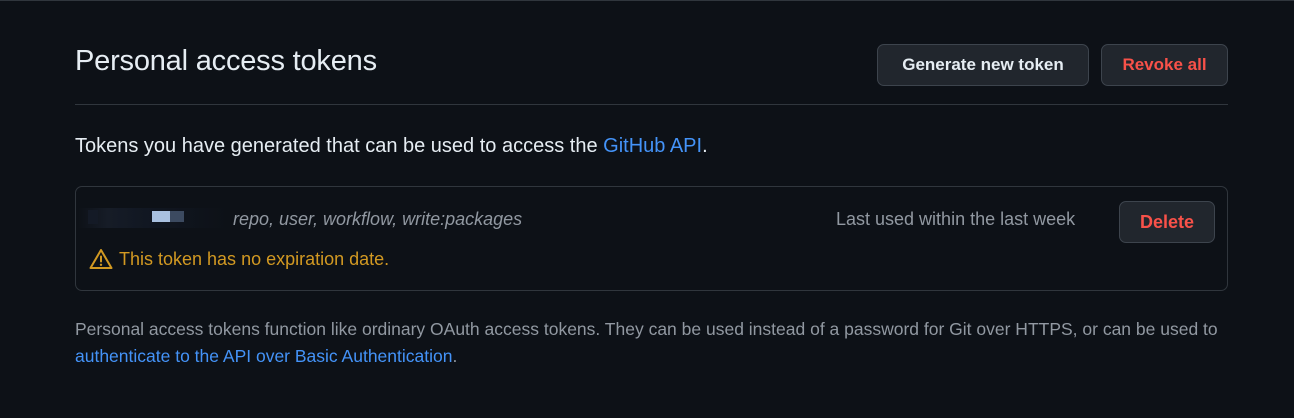 Image resolution: width=1294 pixels, height=418 pixels. I want to click on footer-text-after: ., so click(455, 356).